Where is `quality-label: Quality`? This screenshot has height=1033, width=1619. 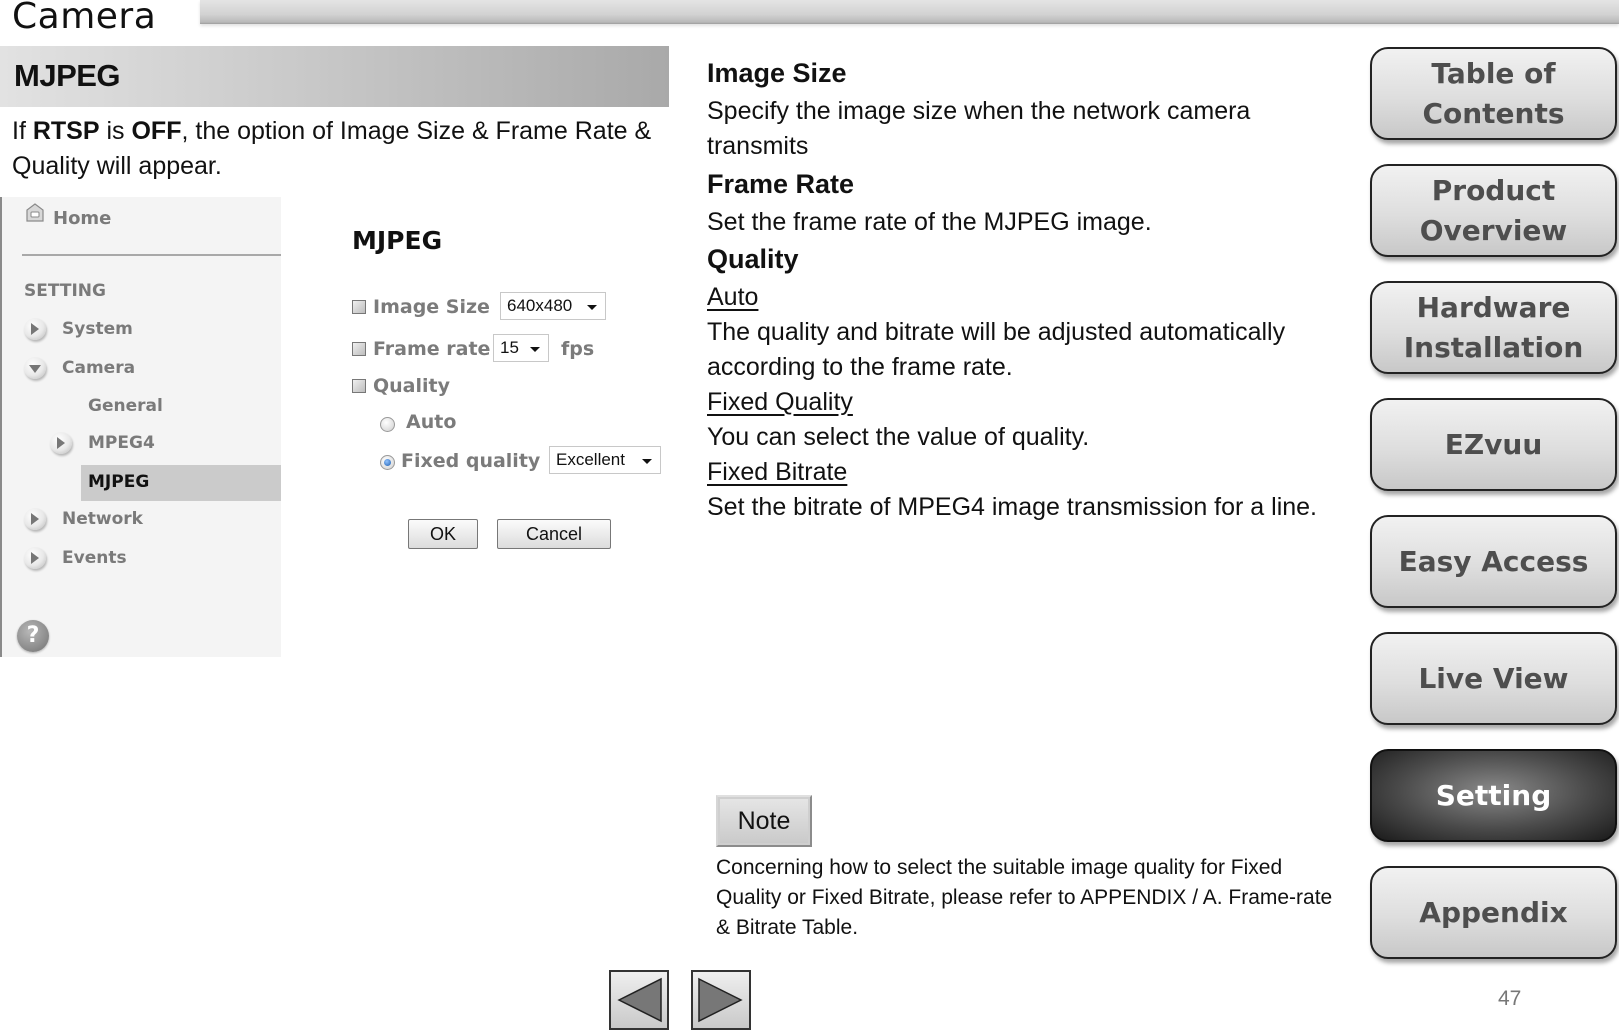 quality-label: Quality is located at coordinates (411, 386).